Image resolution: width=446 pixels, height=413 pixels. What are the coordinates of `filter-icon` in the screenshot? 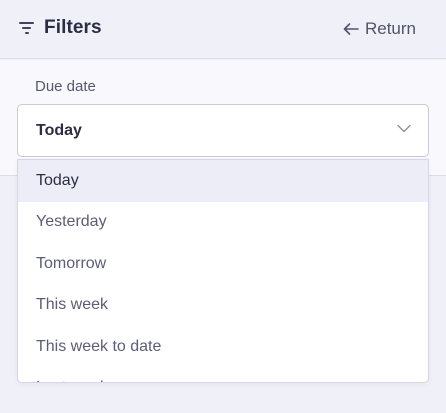 It's located at (26, 27).